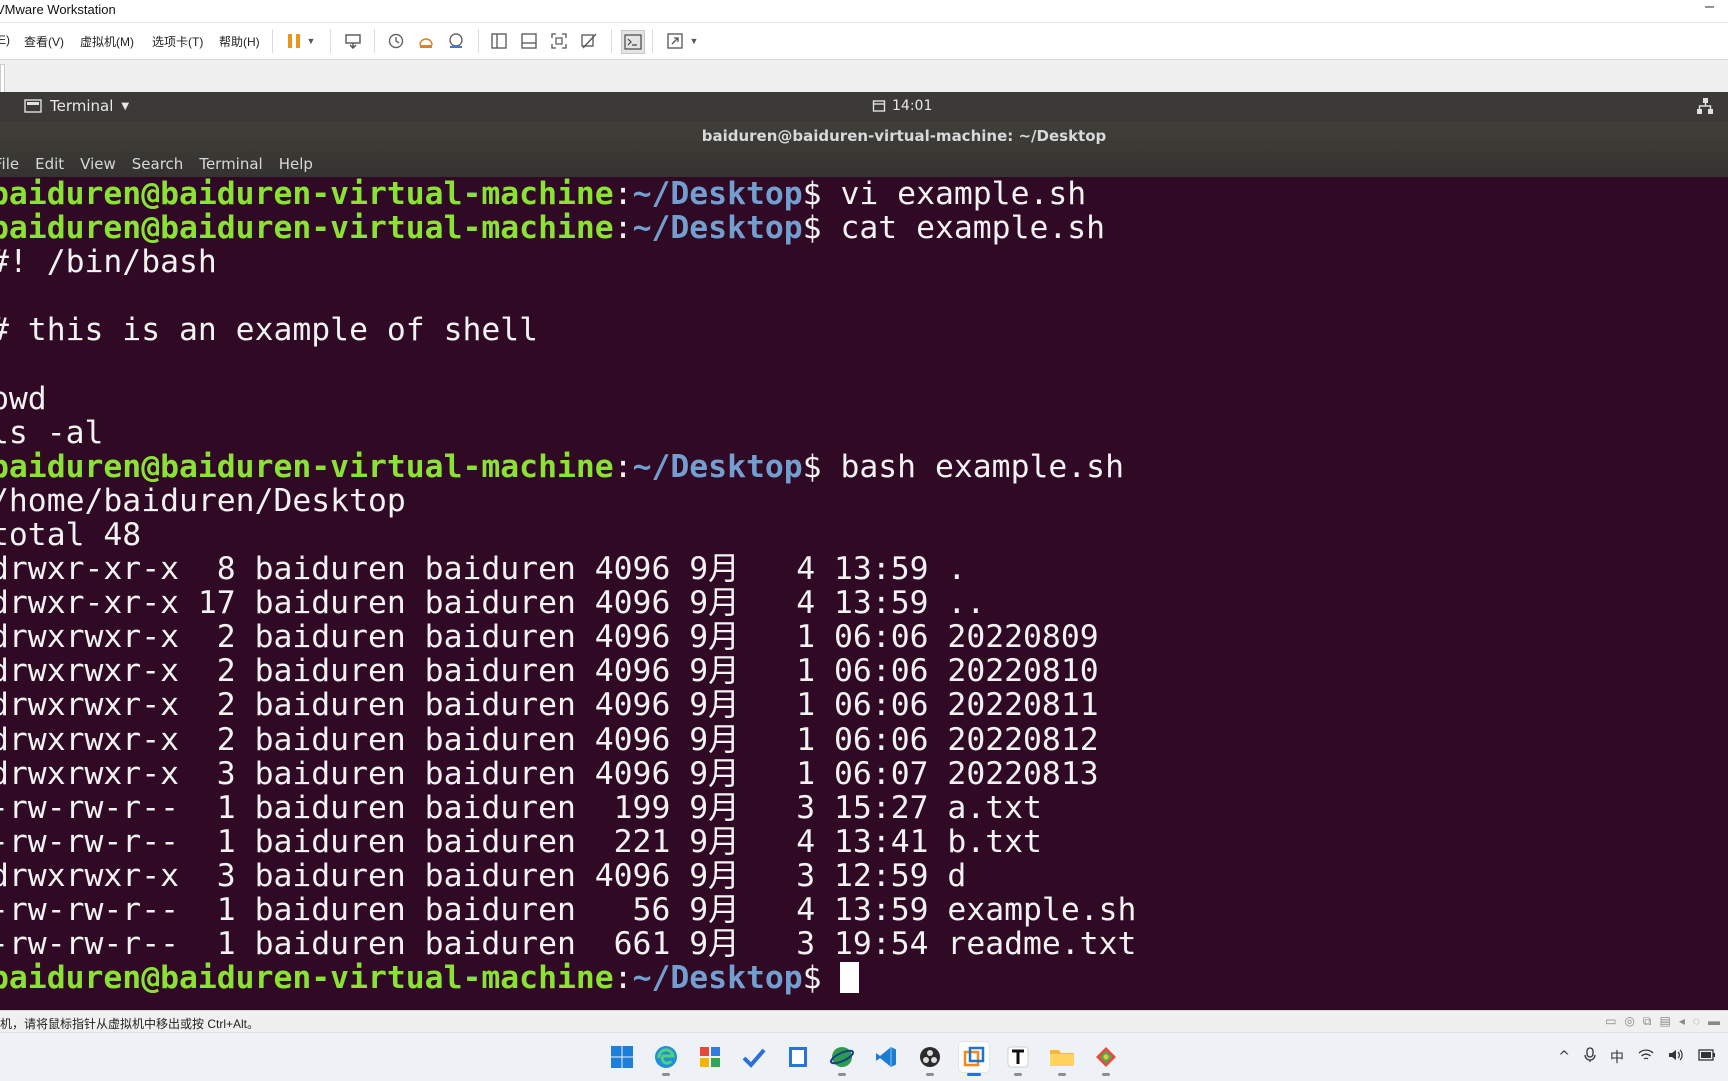 Image resolution: width=1728 pixels, height=1081 pixels. I want to click on sound-icon: ◂, so click(1682, 1021).